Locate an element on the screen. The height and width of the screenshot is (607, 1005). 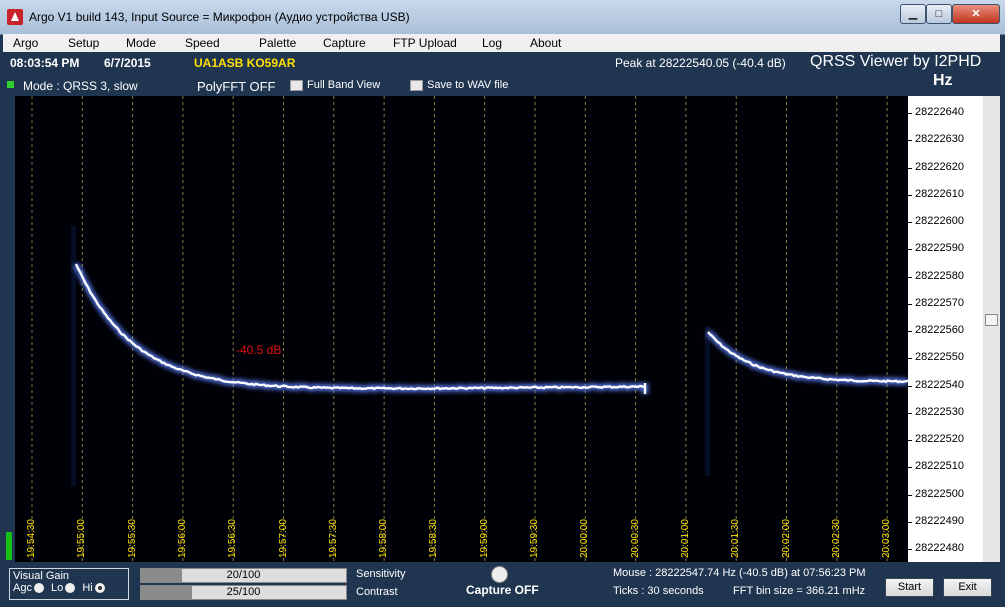
mode-label: Mode : QRSS 3, slow is located at coordinates (80, 86).